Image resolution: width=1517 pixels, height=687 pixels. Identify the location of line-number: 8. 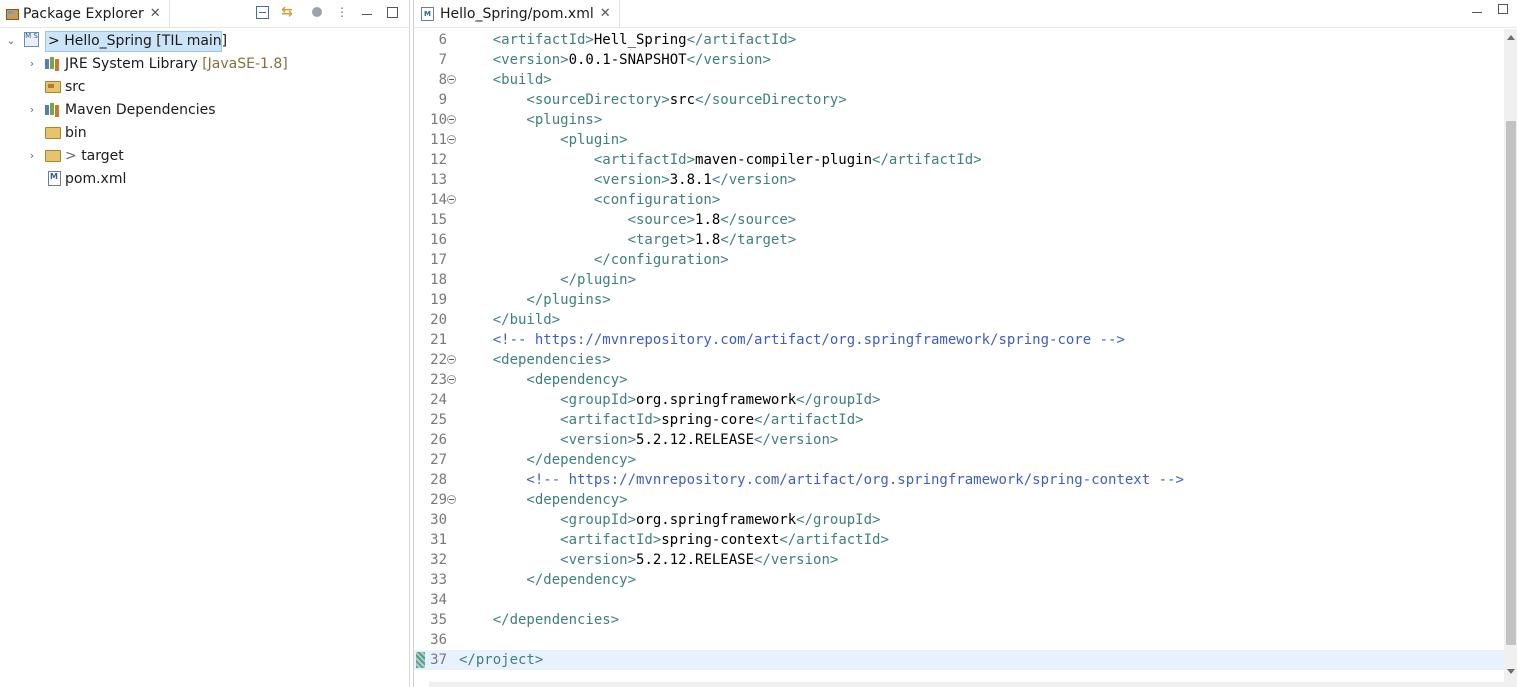
(442, 80).